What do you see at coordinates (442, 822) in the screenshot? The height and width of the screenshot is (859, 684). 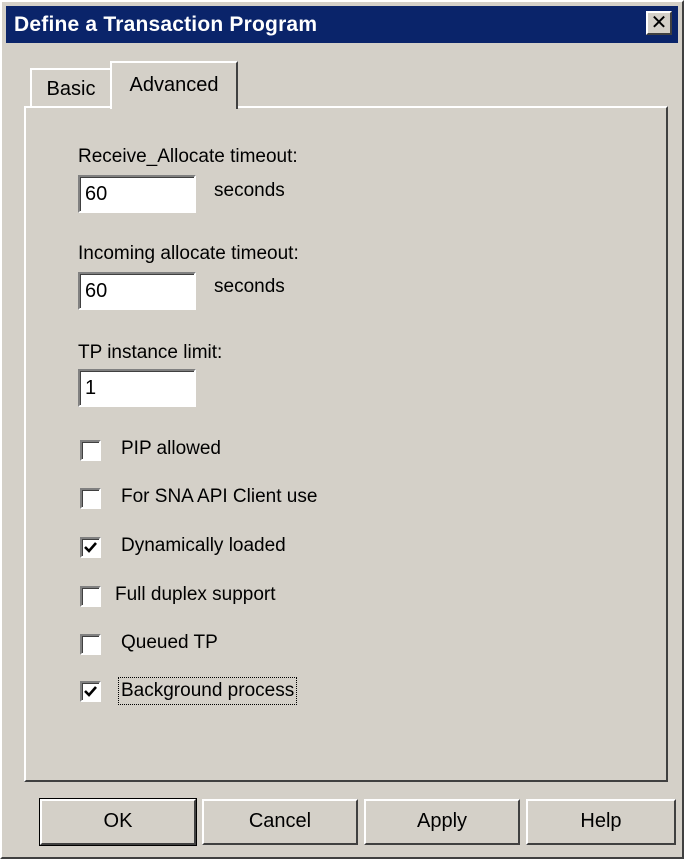 I see `apply-button: Apply` at bounding box center [442, 822].